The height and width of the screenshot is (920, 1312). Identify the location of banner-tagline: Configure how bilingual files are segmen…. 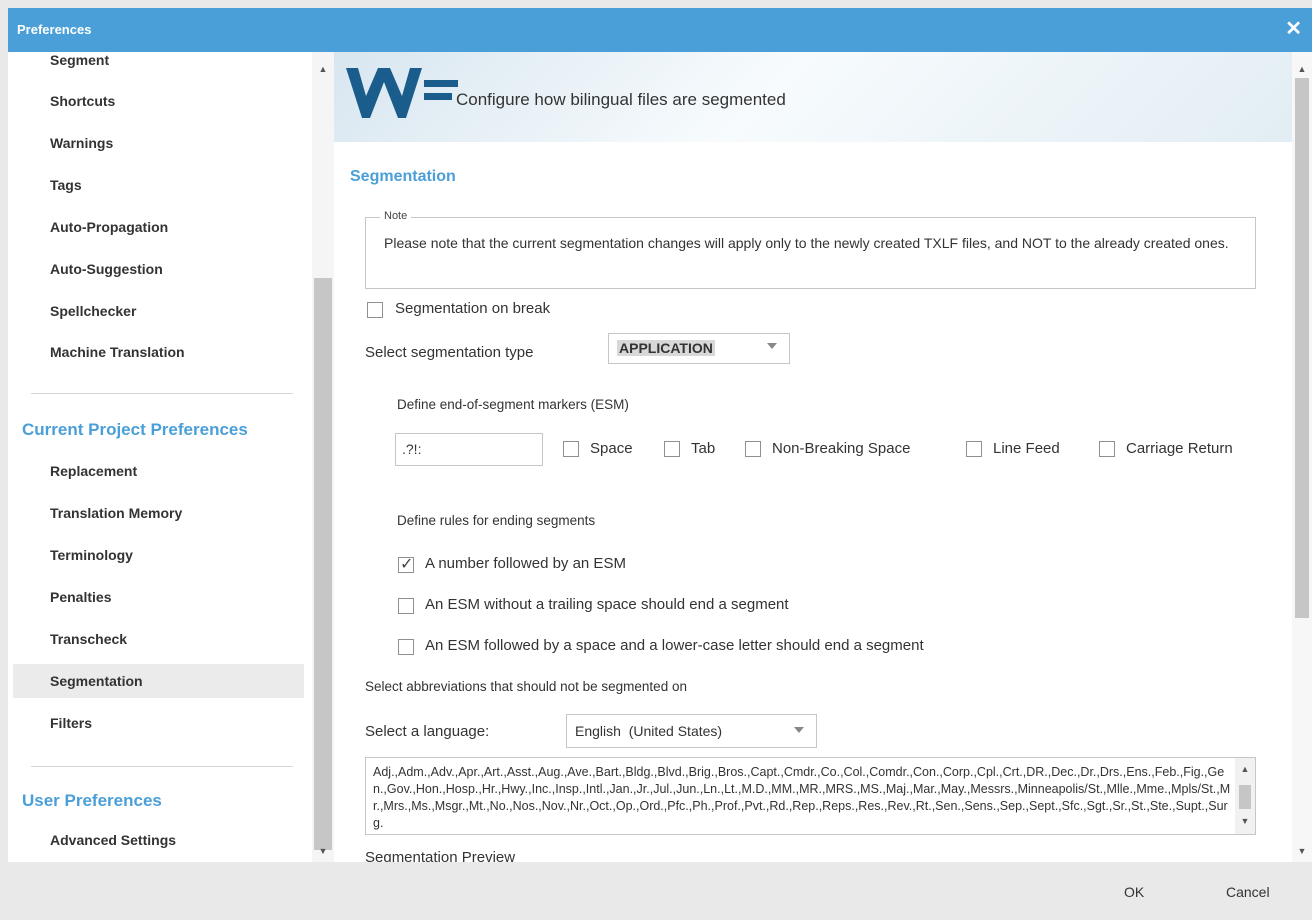
(621, 99).